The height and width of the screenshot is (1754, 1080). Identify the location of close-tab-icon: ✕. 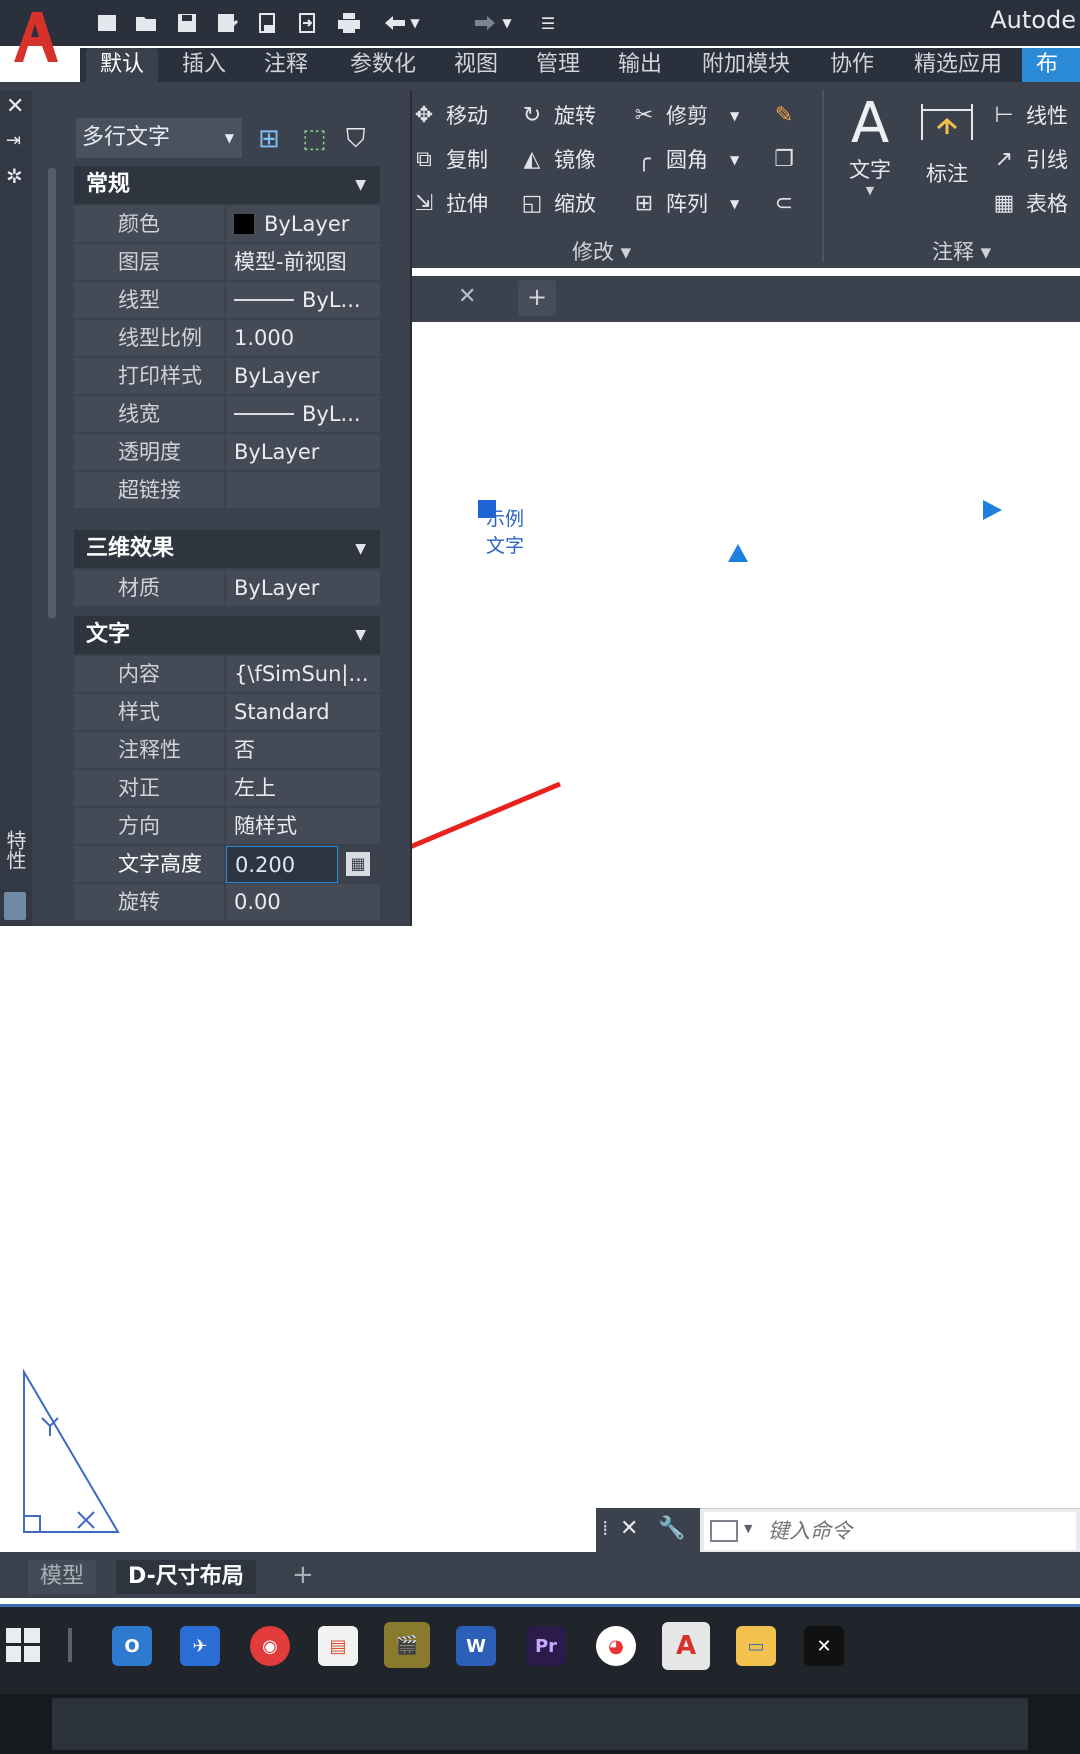
(467, 296).